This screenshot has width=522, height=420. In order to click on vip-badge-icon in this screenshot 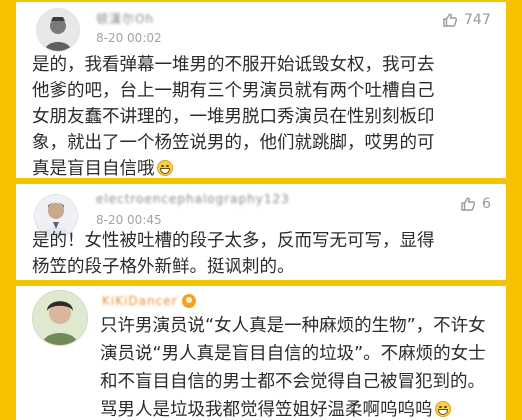, I will do `click(189, 301)`.